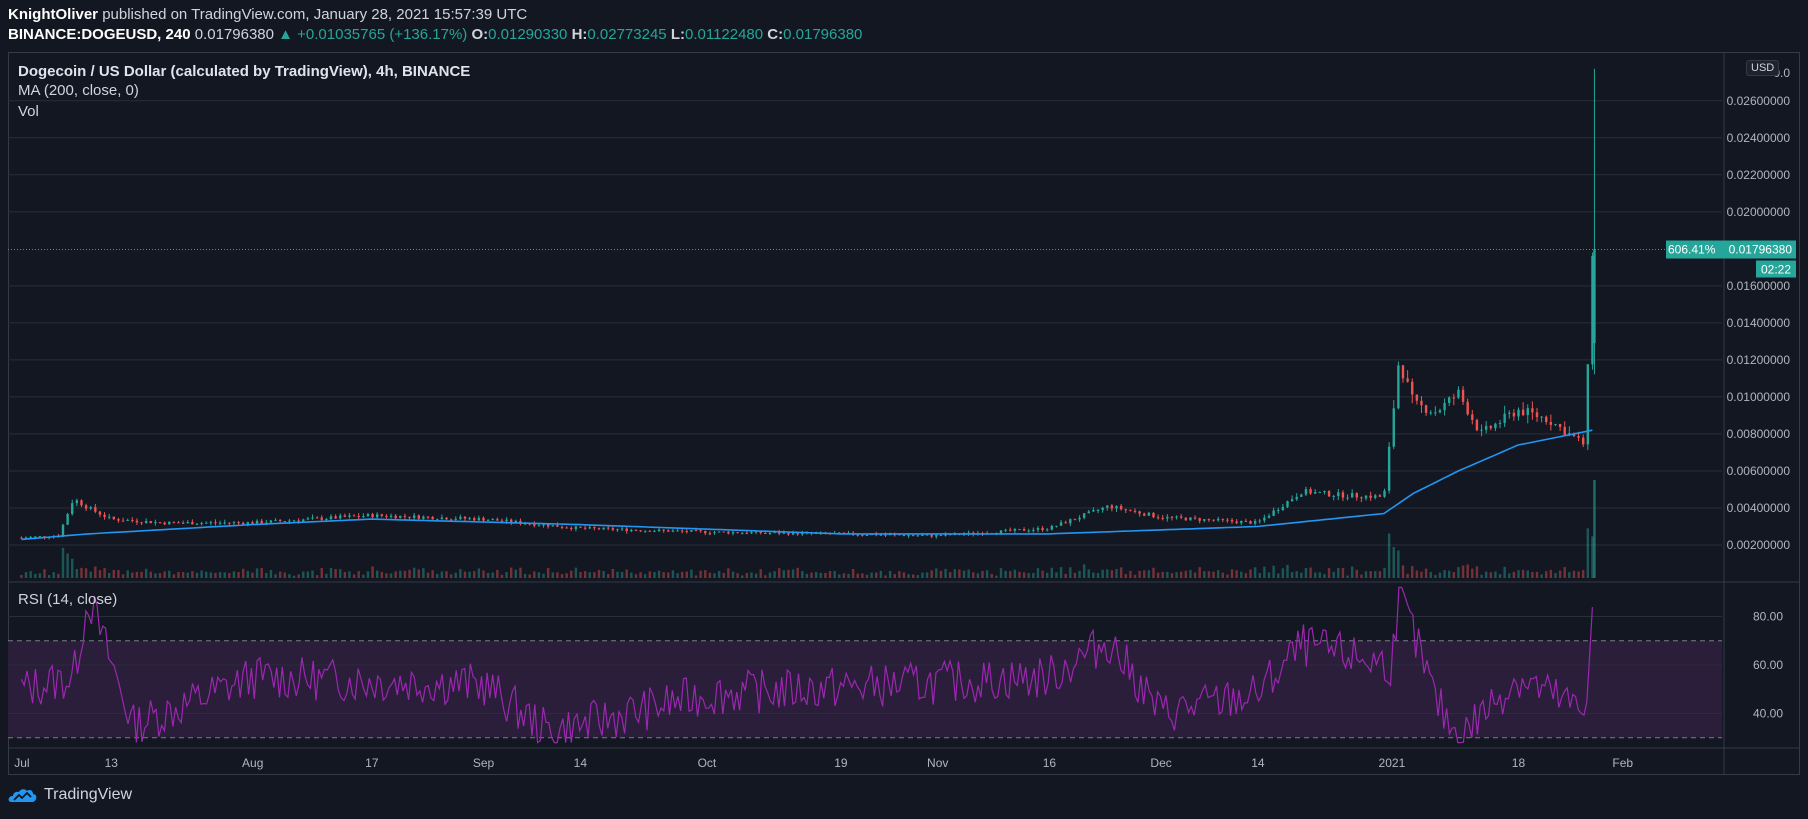 This screenshot has height=819, width=1808. I want to click on time-tick-label: 14, so click(1258, 763).